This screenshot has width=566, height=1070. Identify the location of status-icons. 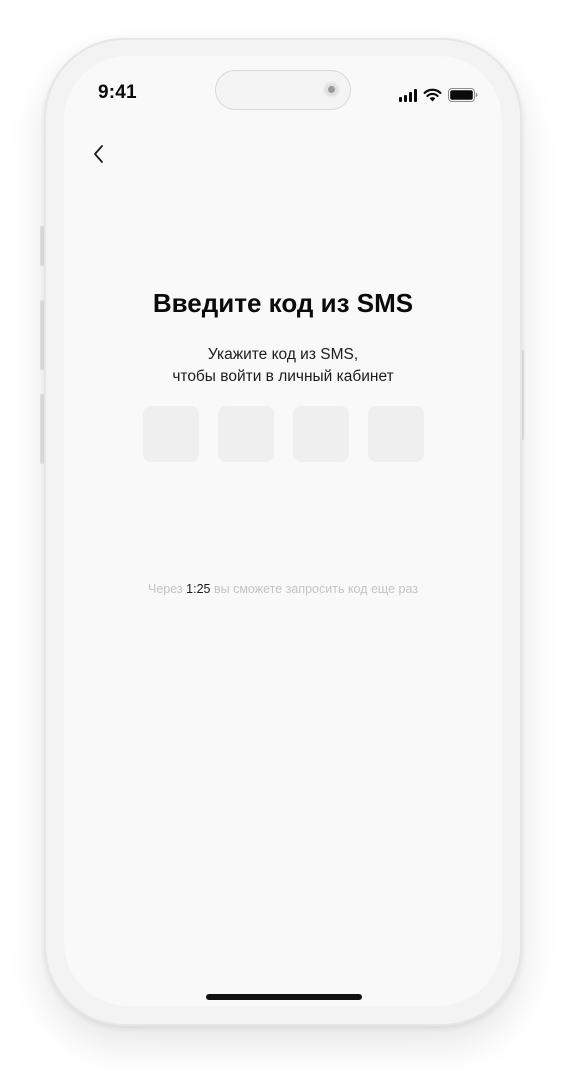
(438, 95).